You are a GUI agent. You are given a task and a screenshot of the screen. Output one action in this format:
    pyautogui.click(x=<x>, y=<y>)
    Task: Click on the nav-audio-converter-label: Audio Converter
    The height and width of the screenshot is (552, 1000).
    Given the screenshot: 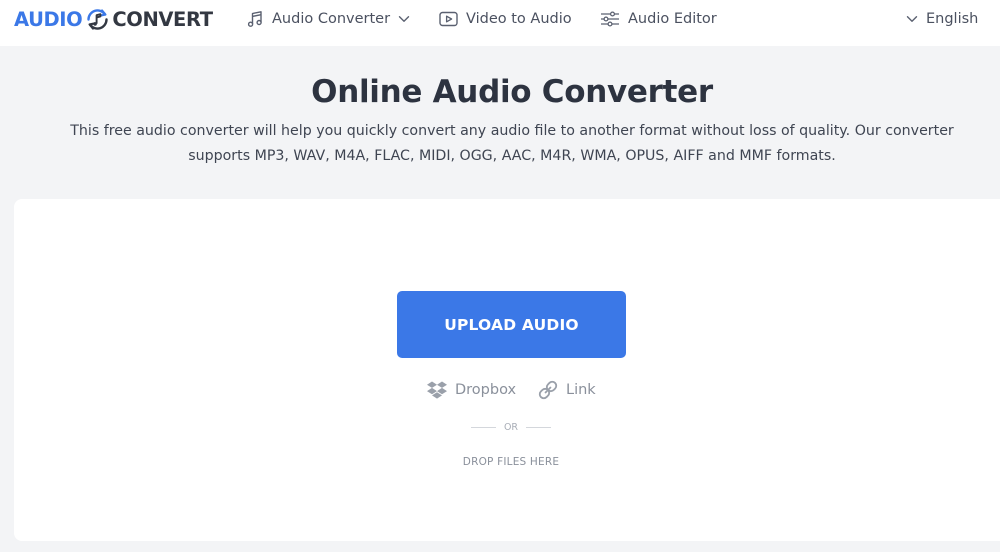 What is the action you would take?
    pyautogui.click(x=331, y=19)
    